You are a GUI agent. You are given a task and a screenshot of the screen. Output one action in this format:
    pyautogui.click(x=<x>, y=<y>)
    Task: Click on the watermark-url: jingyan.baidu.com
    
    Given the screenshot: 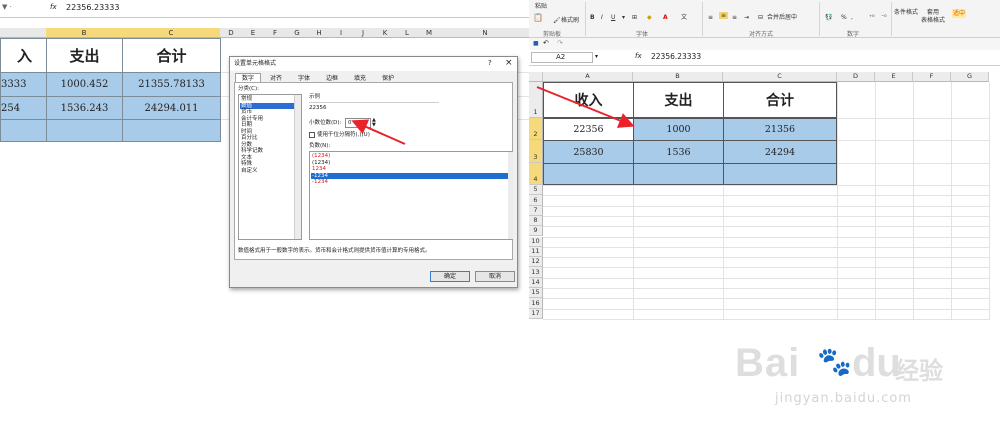 What is the action you would take?
    pyautogui.click(x=843, y=398)
    